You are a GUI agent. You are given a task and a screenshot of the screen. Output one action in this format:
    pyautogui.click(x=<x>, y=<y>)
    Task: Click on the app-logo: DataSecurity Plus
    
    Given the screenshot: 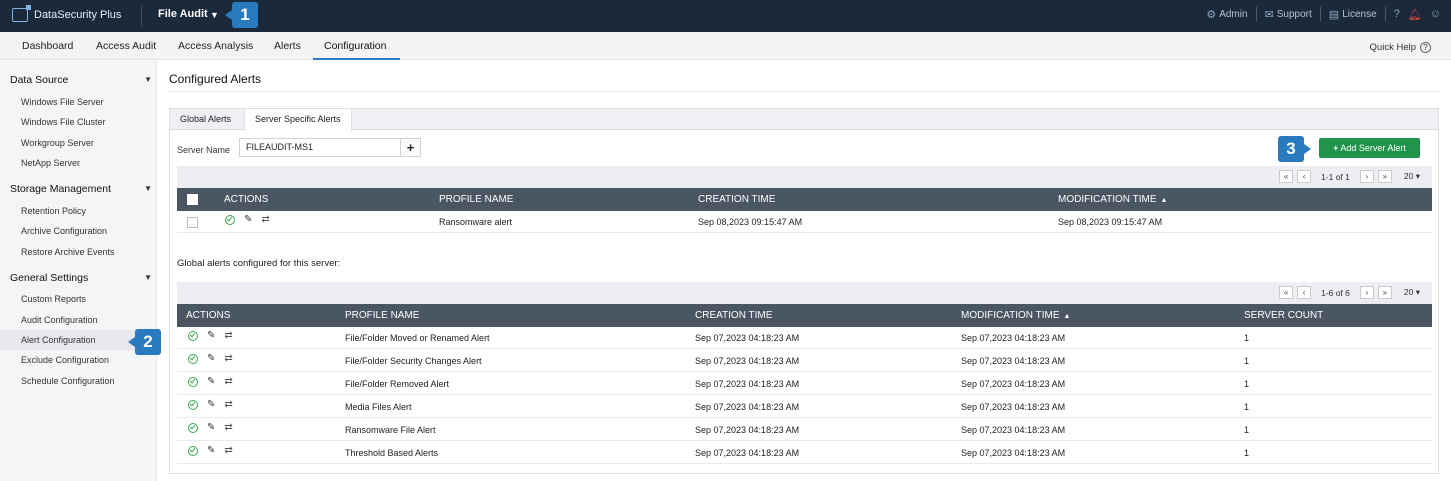 What is the action you would take?
    pyautogui.click(x=66, y=13)
    